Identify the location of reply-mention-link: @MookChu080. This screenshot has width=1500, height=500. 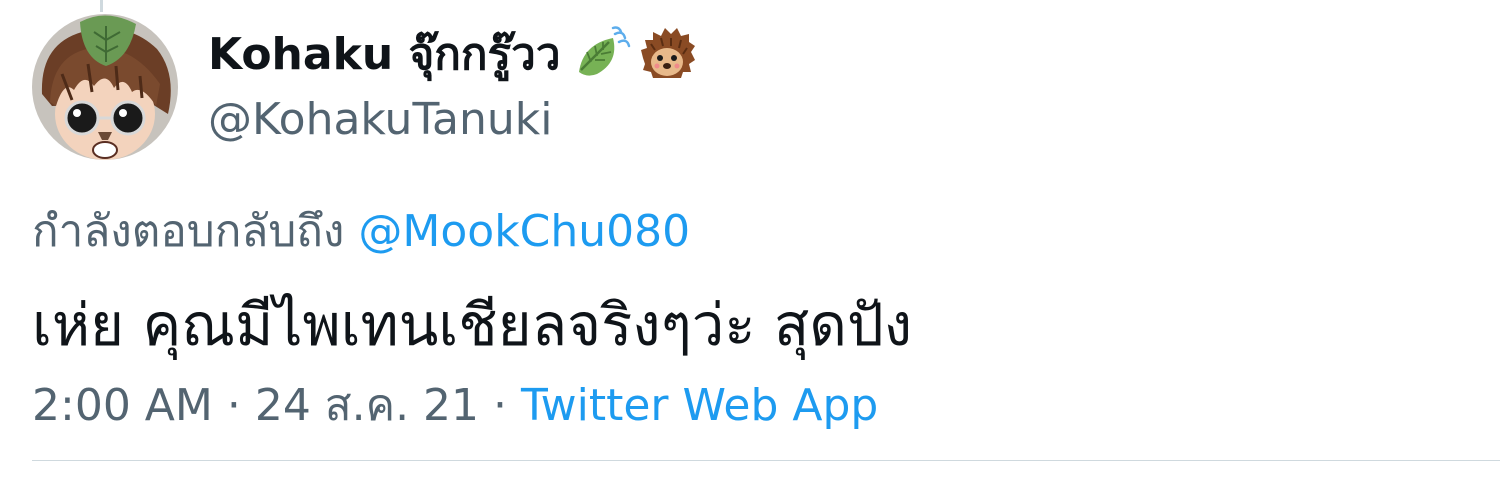
(524, 231).